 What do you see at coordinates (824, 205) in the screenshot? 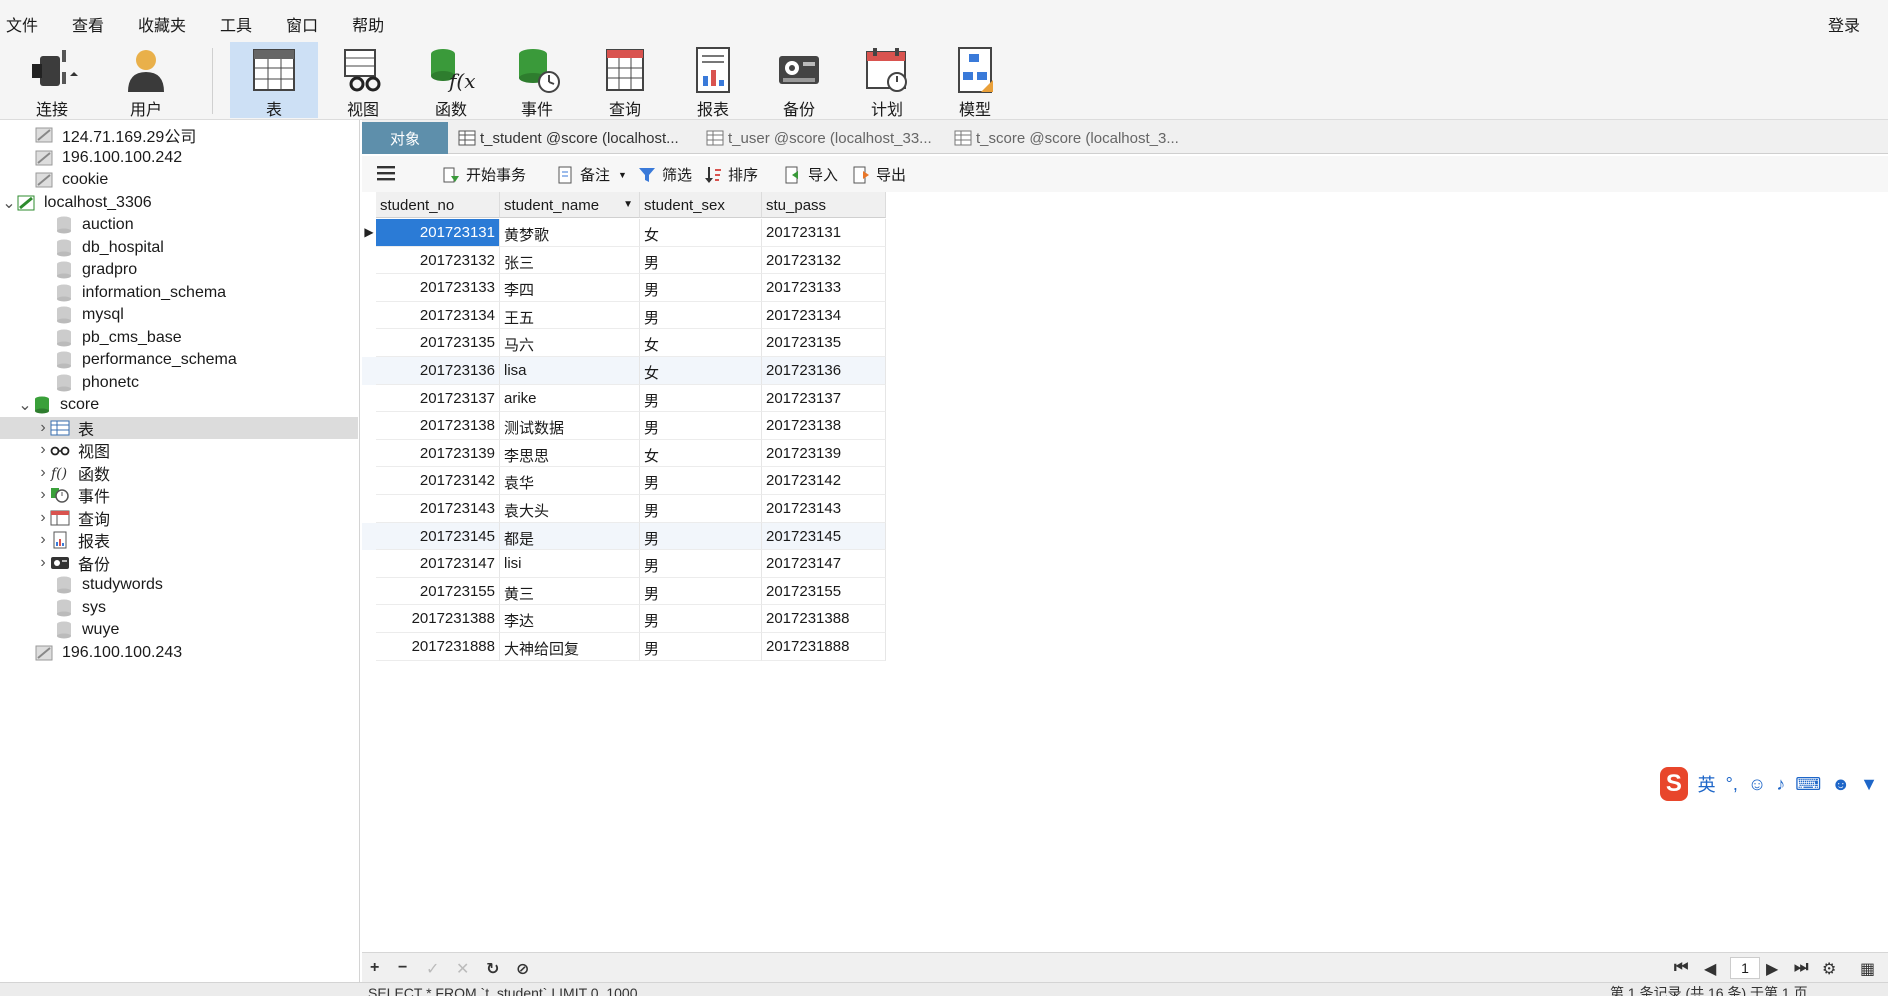
I see `column-header: stu_pass` at bounding box center [824, 205].